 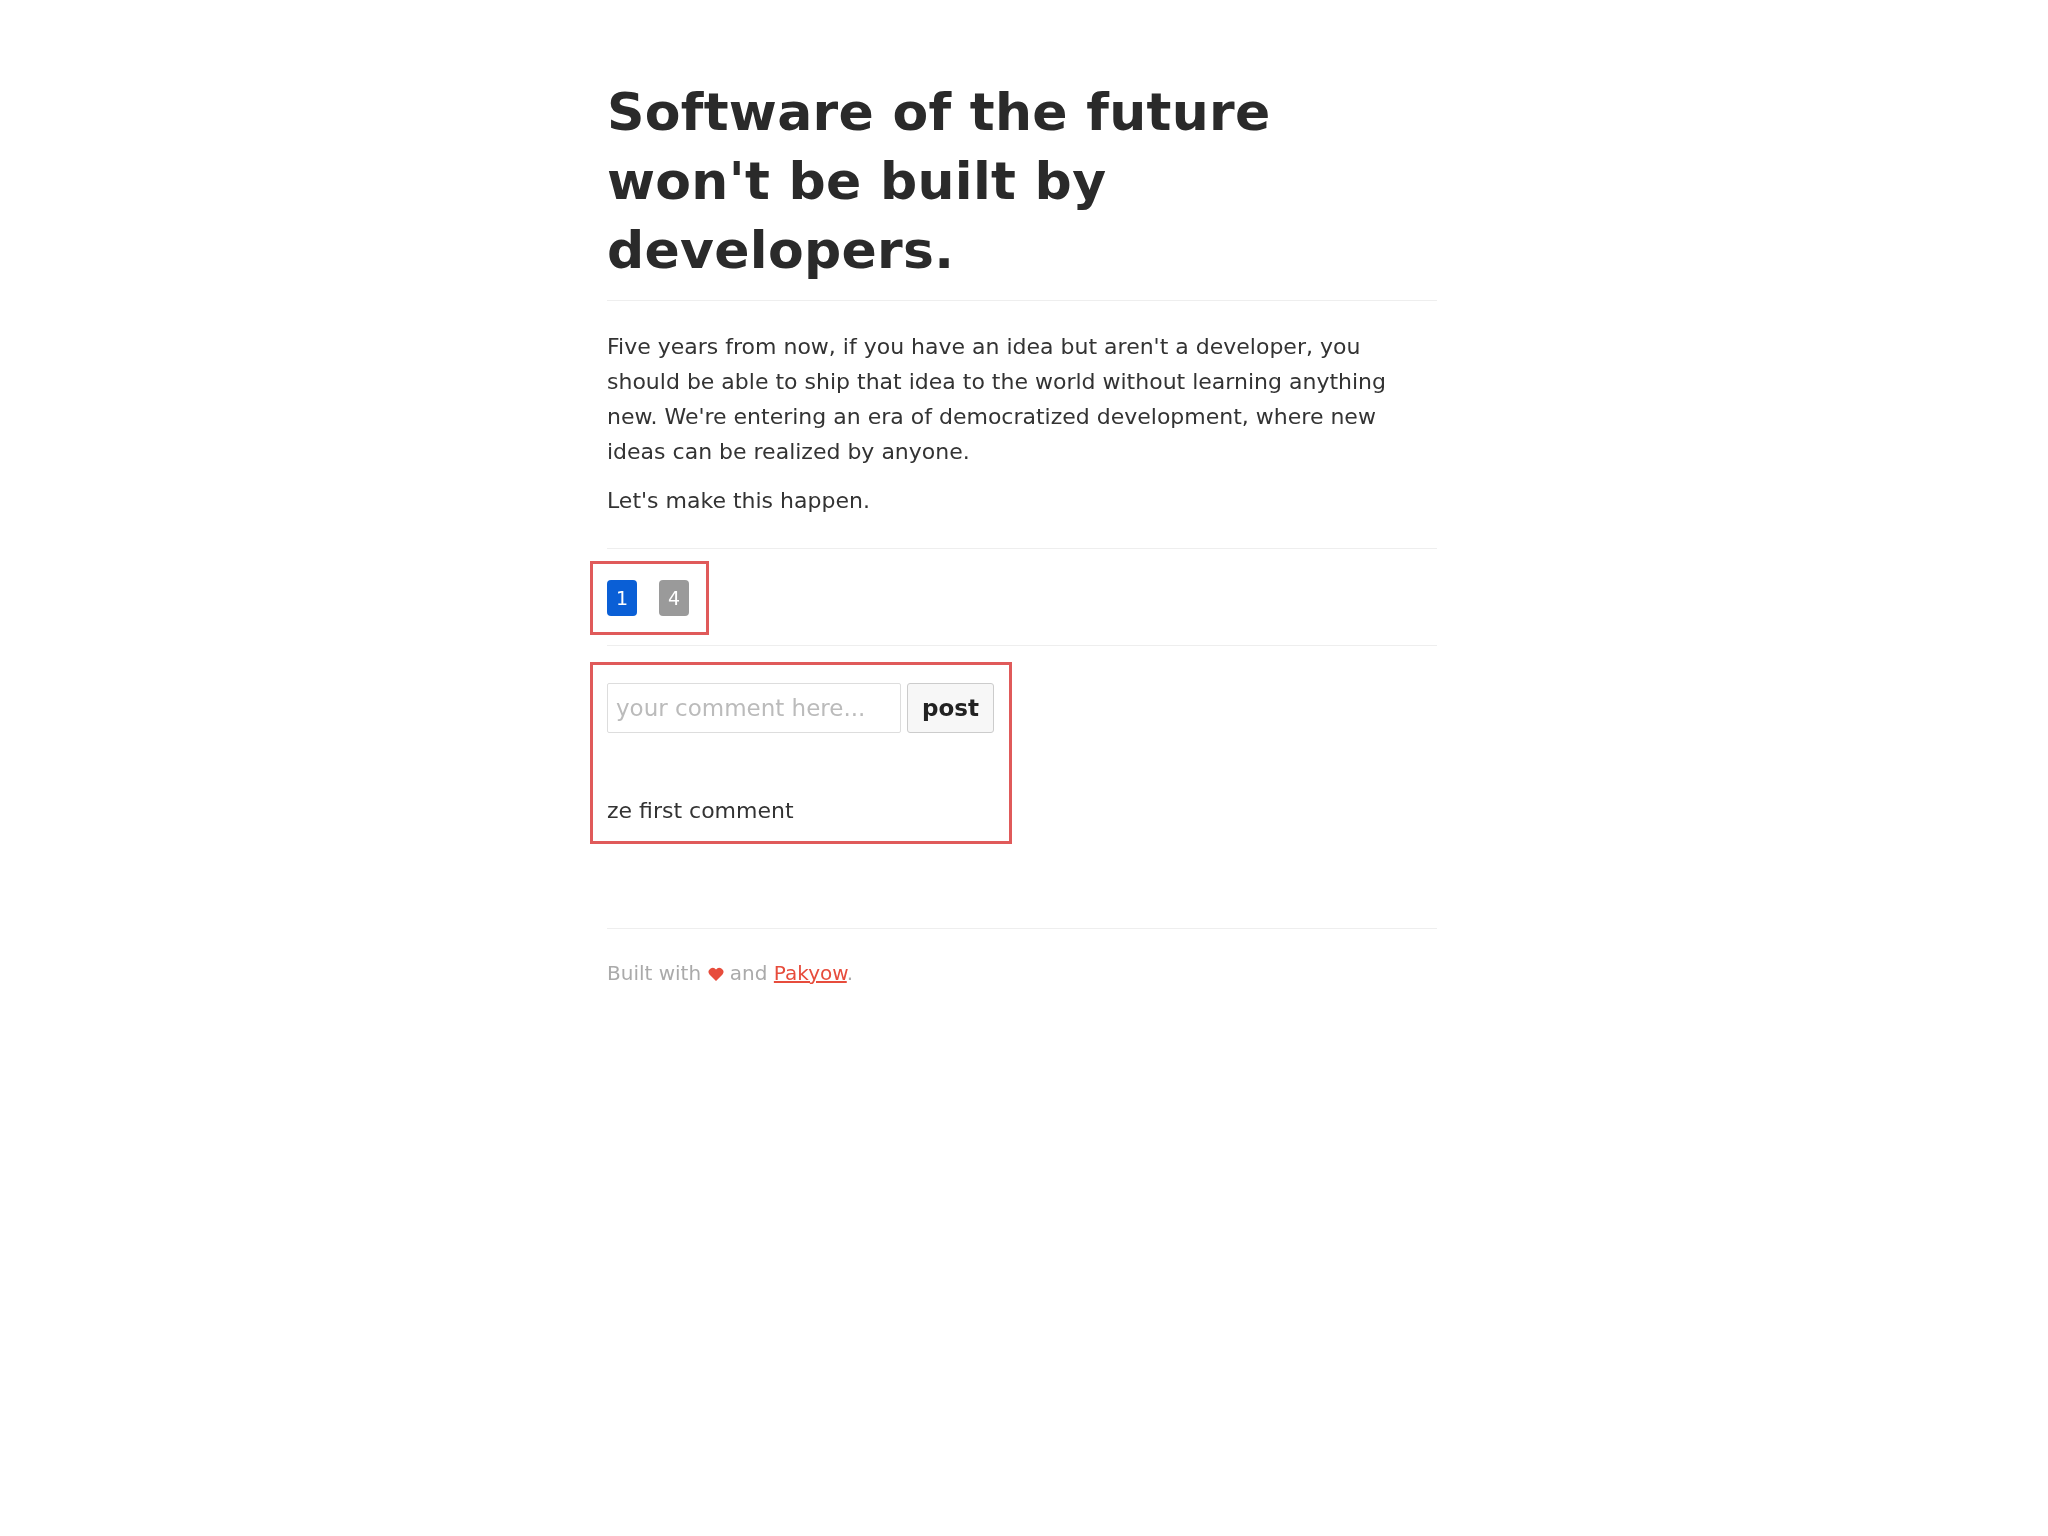 What do you see at coordinates (739, 501) in the screenshot?
I see `article-paragraph: Let's make this happen.` at bounding box center [739, 501].